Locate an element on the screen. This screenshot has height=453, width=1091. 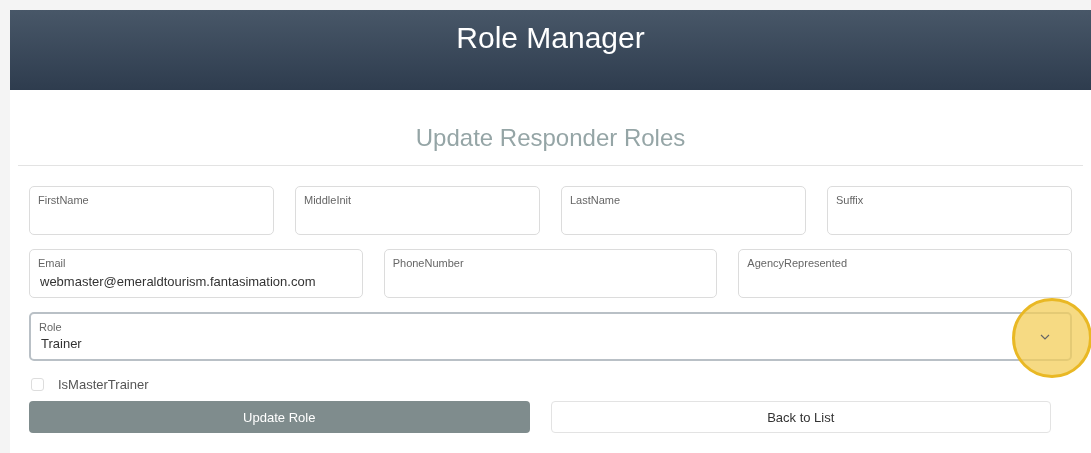
field-label: MiddleInit is located at coordinates (328, 199).